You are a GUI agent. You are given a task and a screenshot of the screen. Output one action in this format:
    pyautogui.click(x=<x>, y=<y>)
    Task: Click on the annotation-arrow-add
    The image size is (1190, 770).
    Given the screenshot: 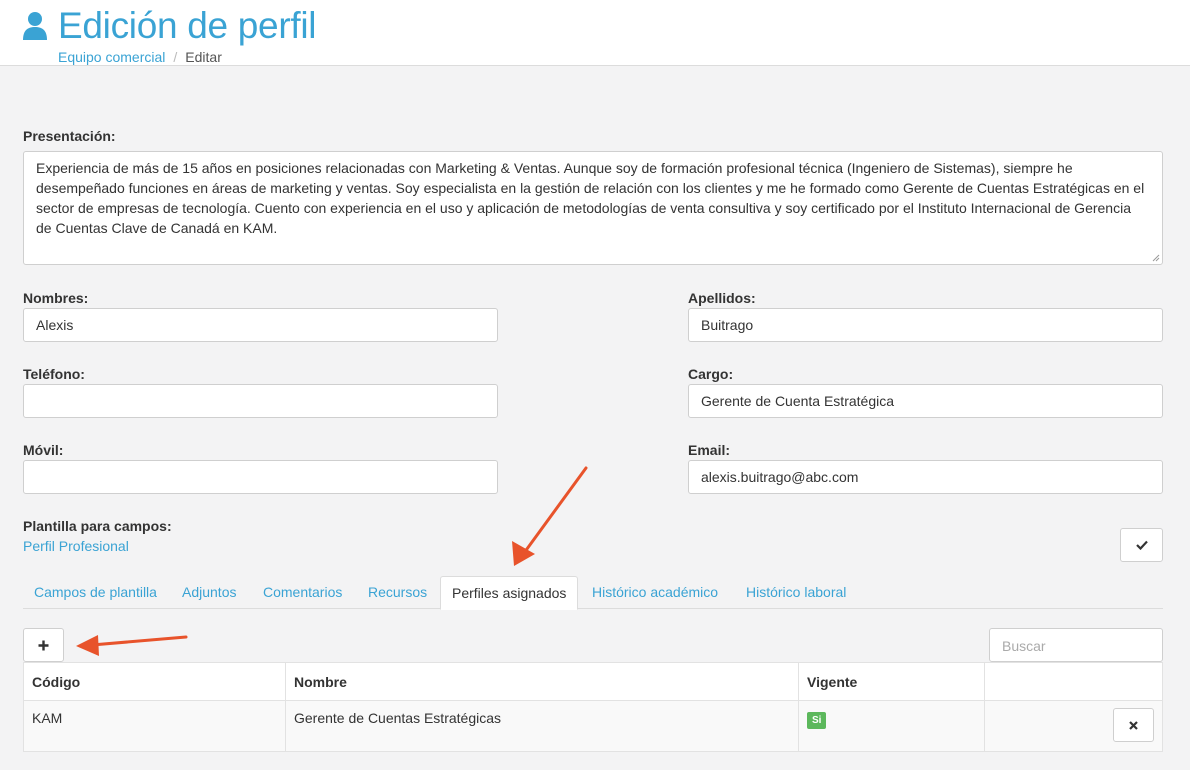 What is the action you would take?
    pyautogui.click(x=132, y=645)
    